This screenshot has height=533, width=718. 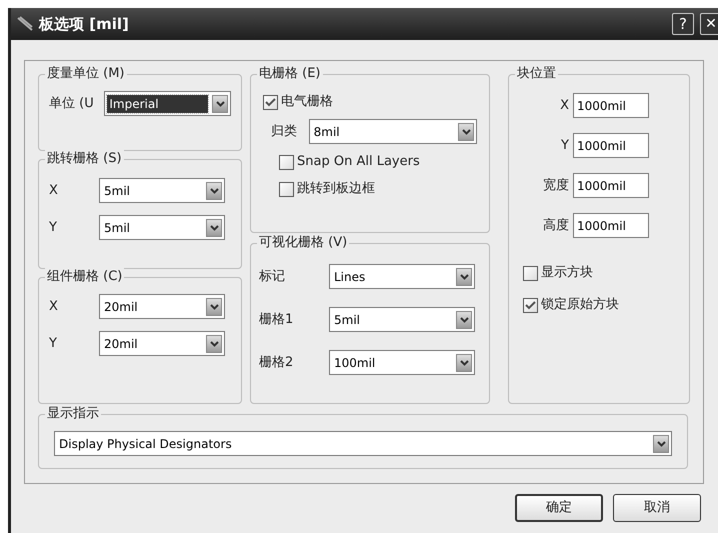 What do you see at coordinates (564, 105) in the screenshot?
I see `field-label: X` at bounding box center [564, 105].